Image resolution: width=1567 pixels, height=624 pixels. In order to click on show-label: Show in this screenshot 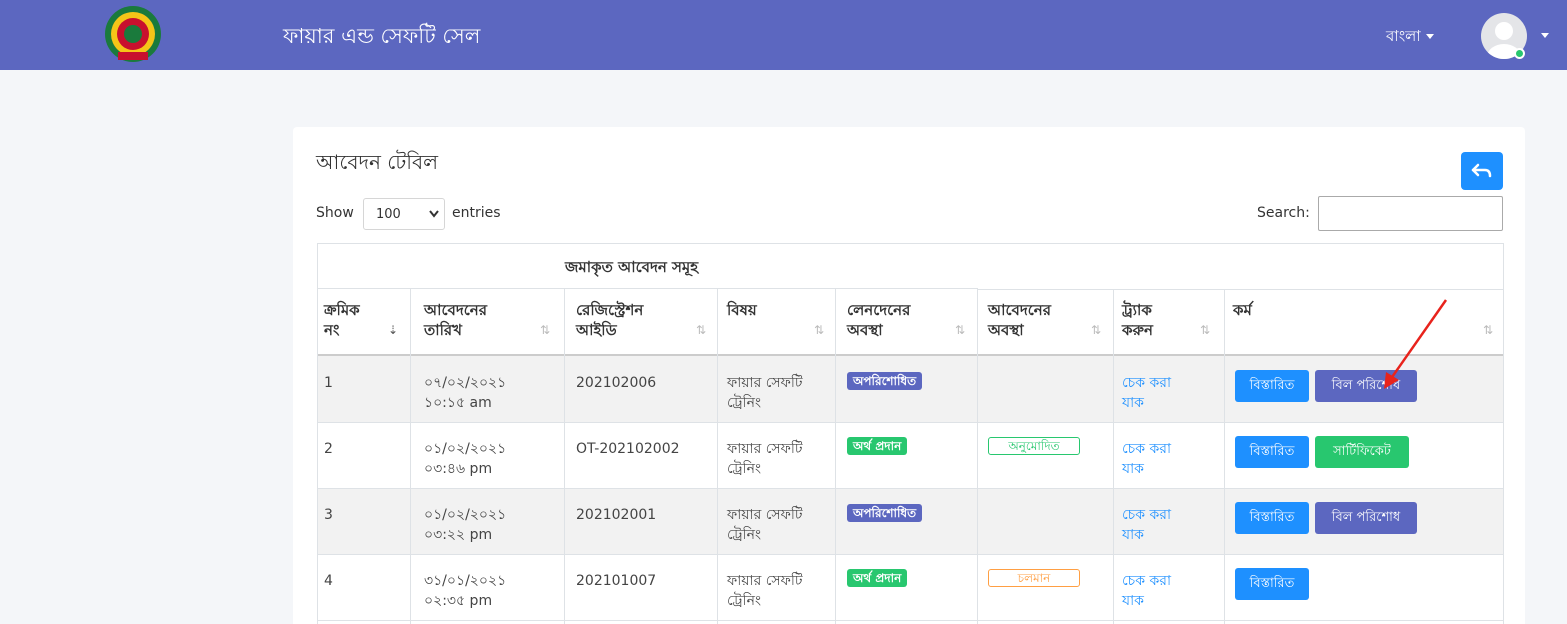, I will do `click(335, 213)`.